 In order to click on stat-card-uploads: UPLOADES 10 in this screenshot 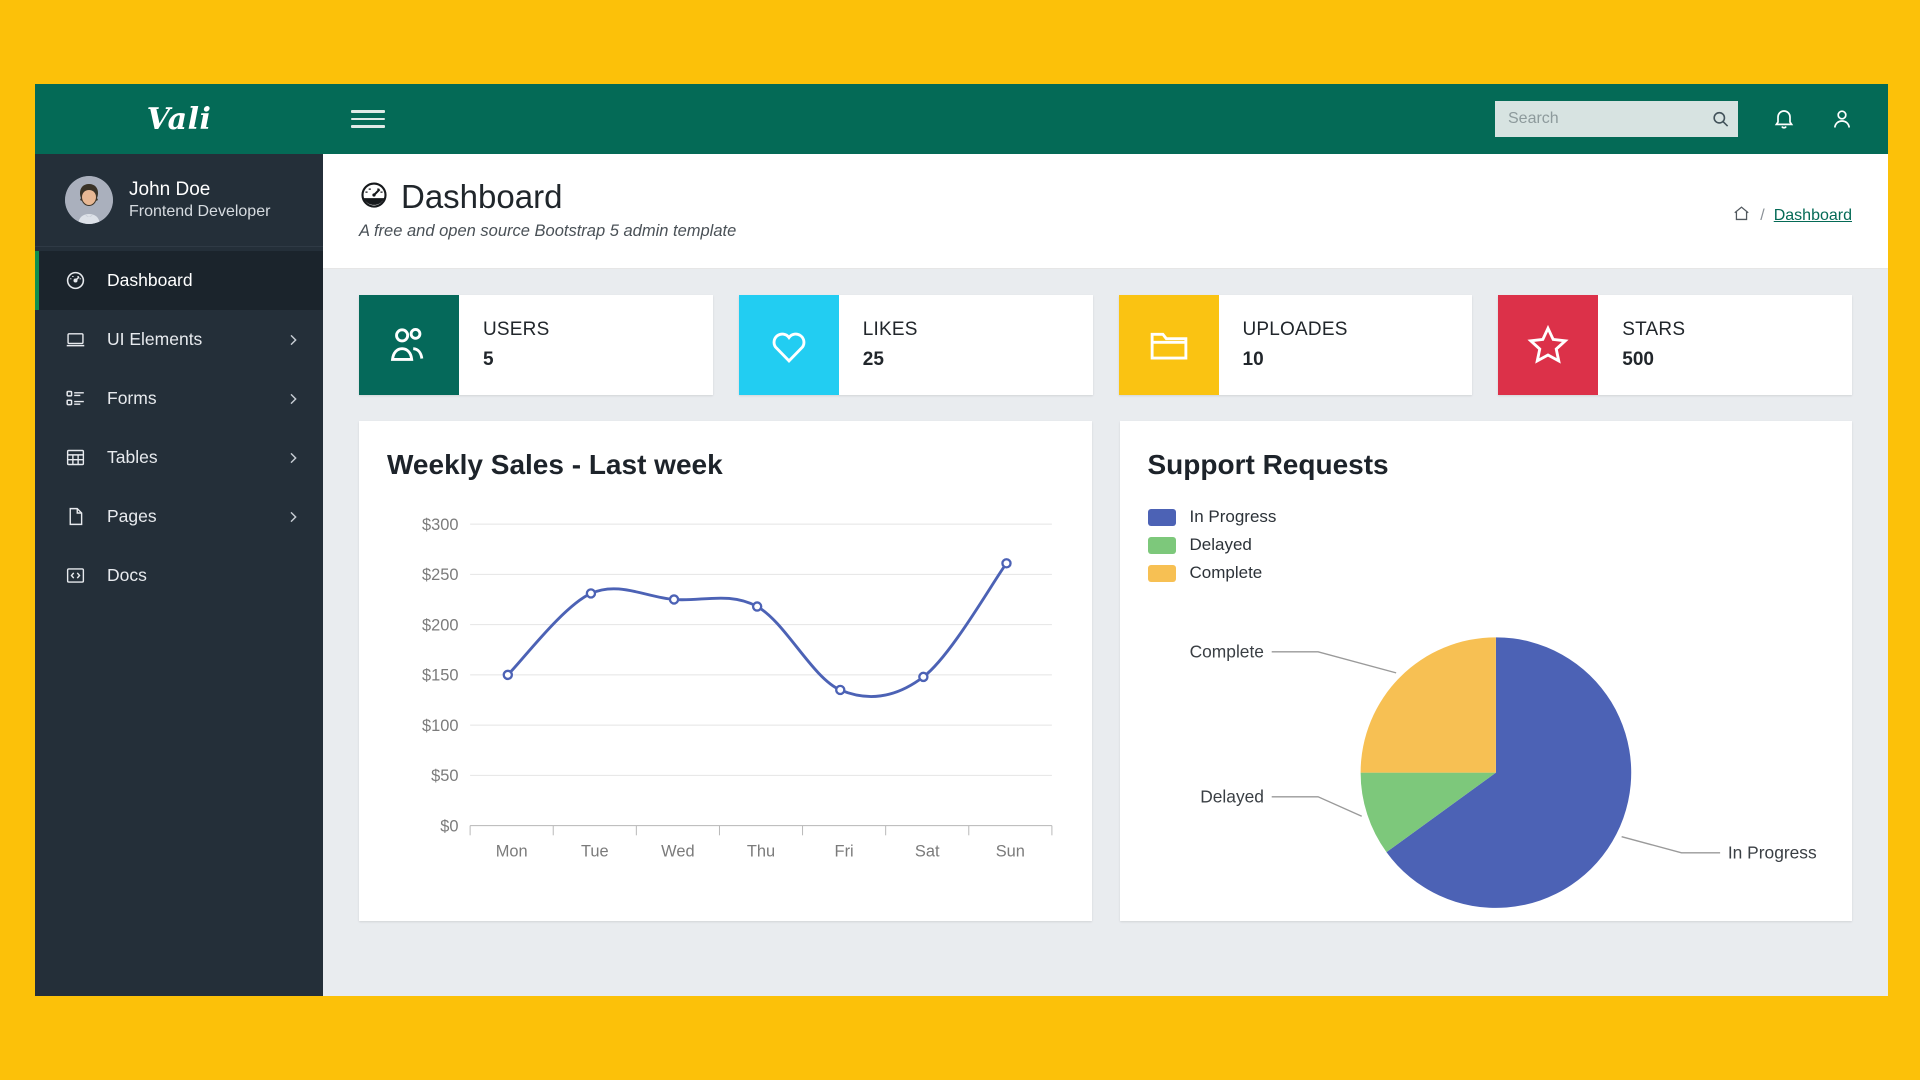, I will do `click(1295, 345)`.